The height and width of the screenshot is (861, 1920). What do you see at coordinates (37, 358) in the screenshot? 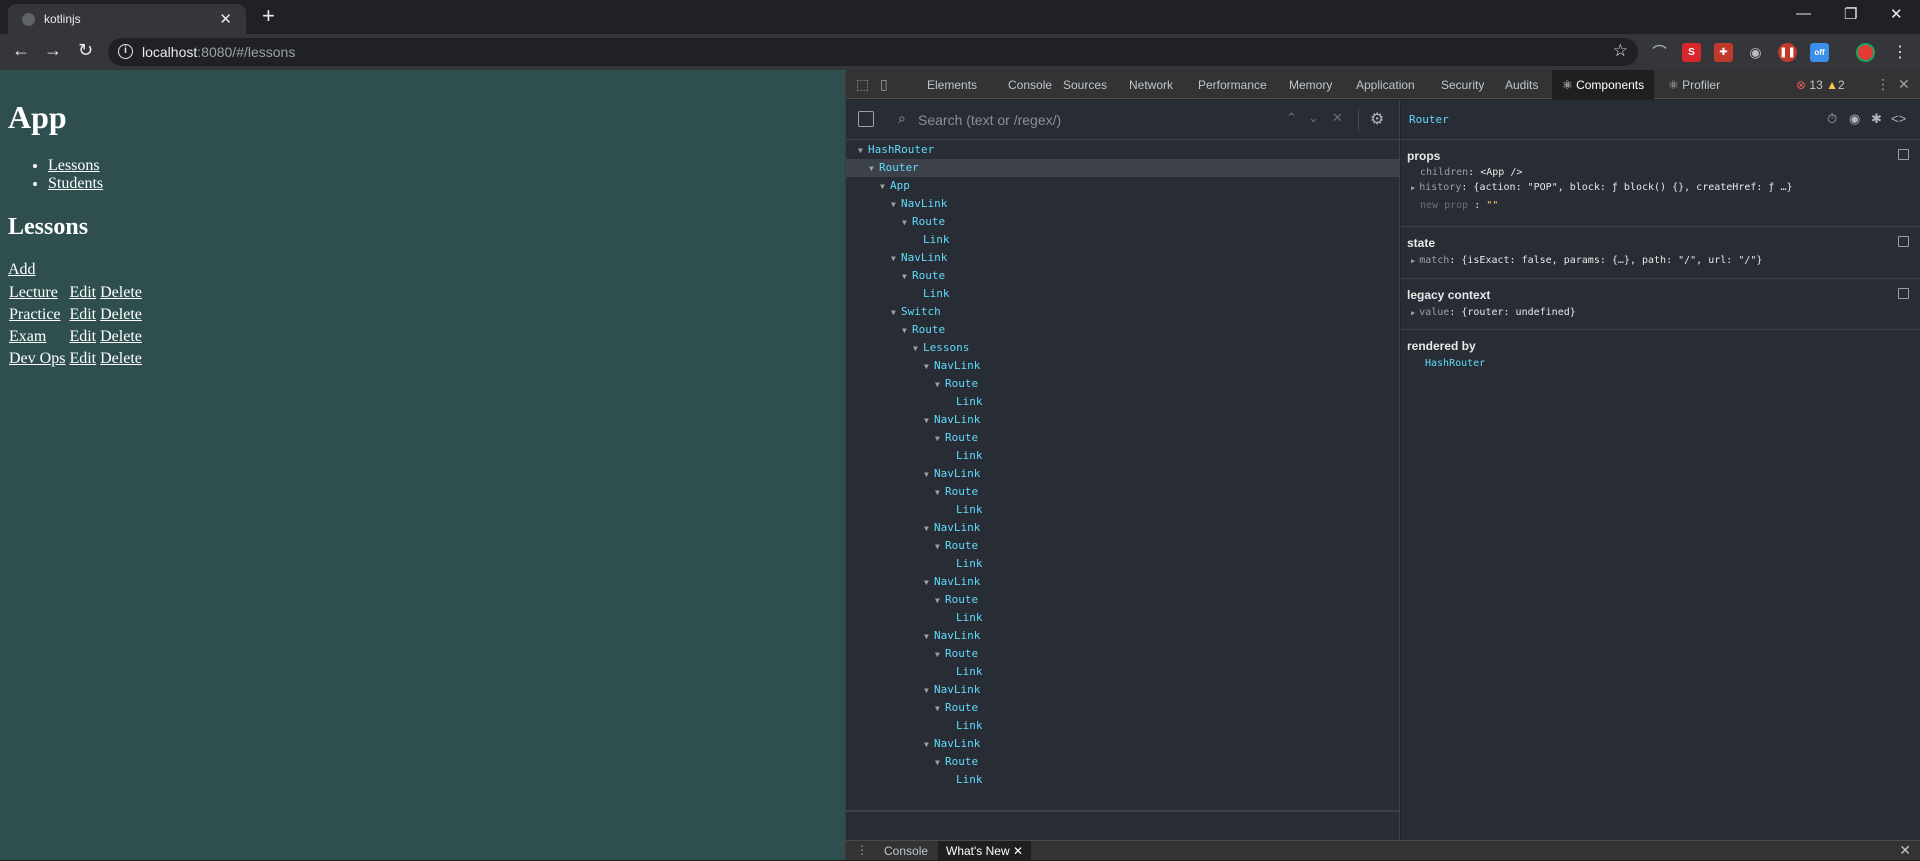
I see `lesson-link: Dev Ops` at bounding box center [37, 358].